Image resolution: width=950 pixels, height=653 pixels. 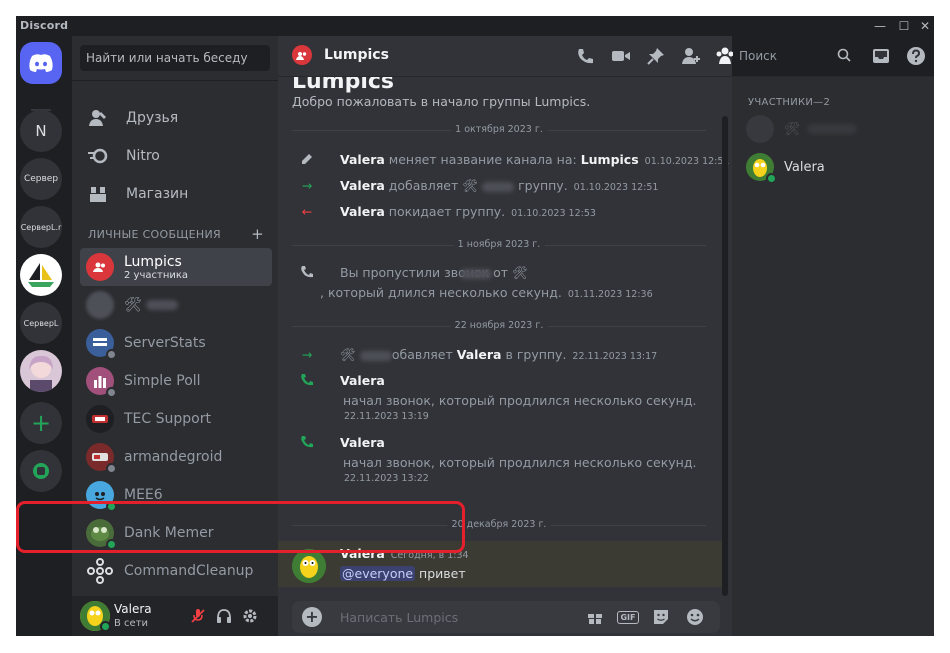 What do you see at coordinates (176, 156) in the screenshot?
I see `nav-nitro: Nitro` at bounding box center [176, 156].